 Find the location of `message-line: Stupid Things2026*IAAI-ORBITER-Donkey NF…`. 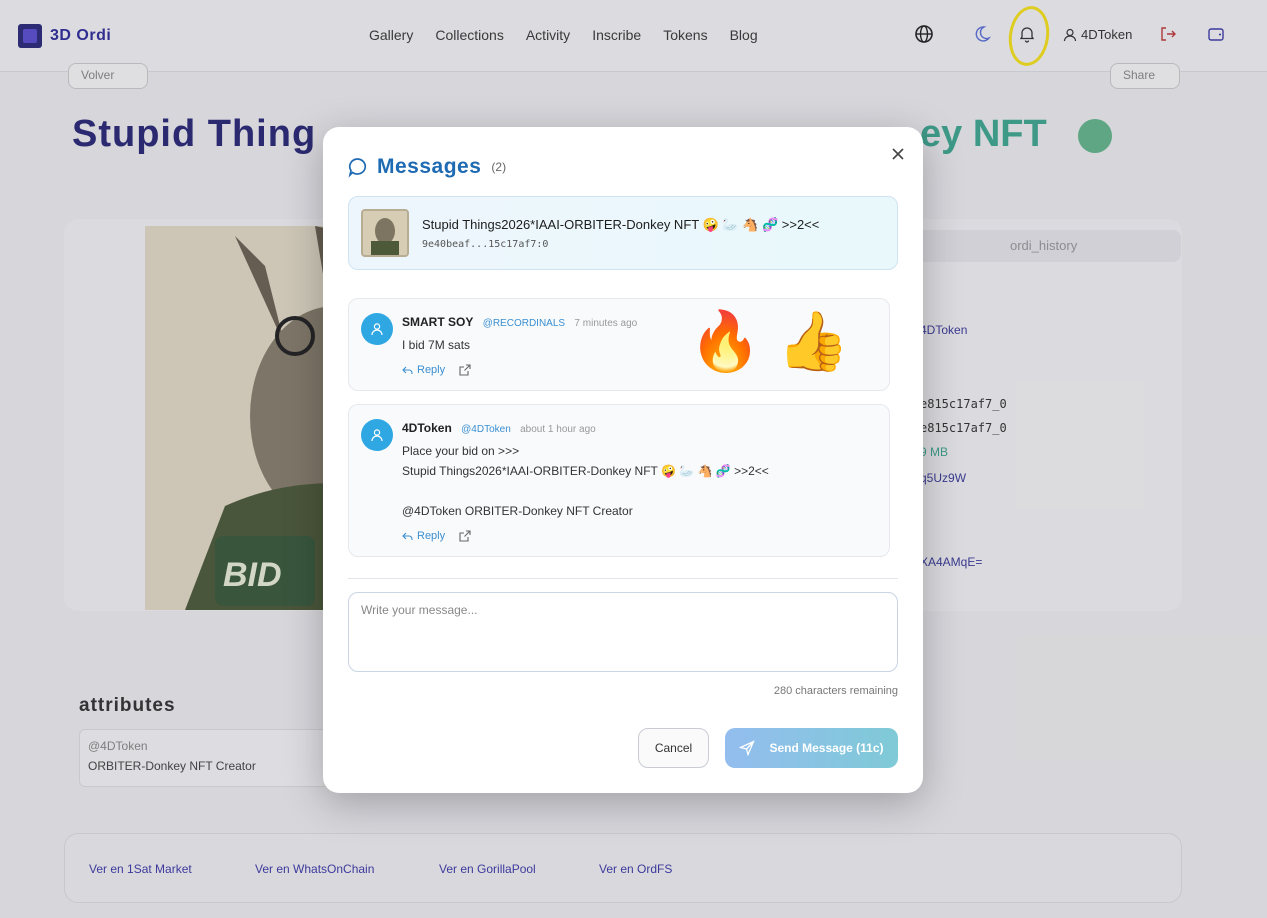

message-line: Stupid Things2026*IAAI-ORBITER-Donkey NF… is located at coordinates (585, 471).